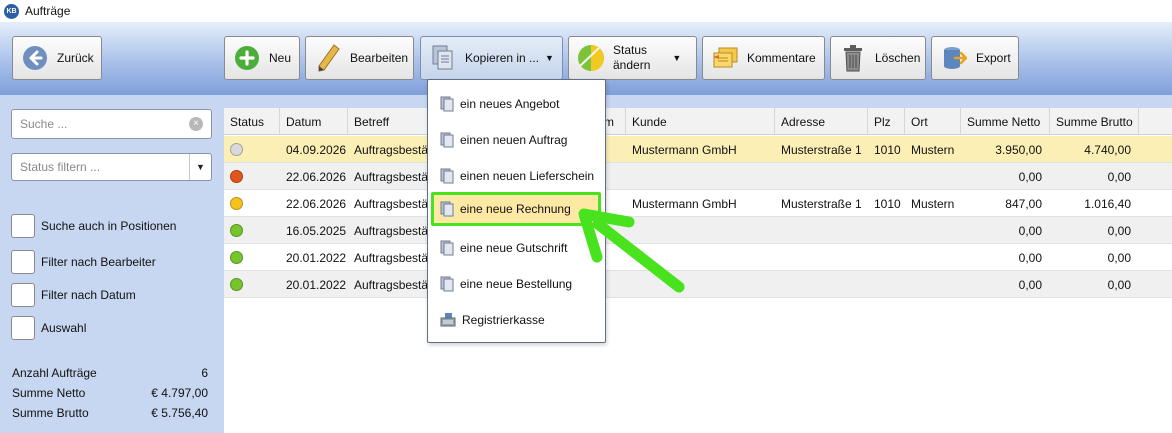 This screenshot has height=433, width=1172. I want to click on delete-label: Löschen, so click(898, 58).